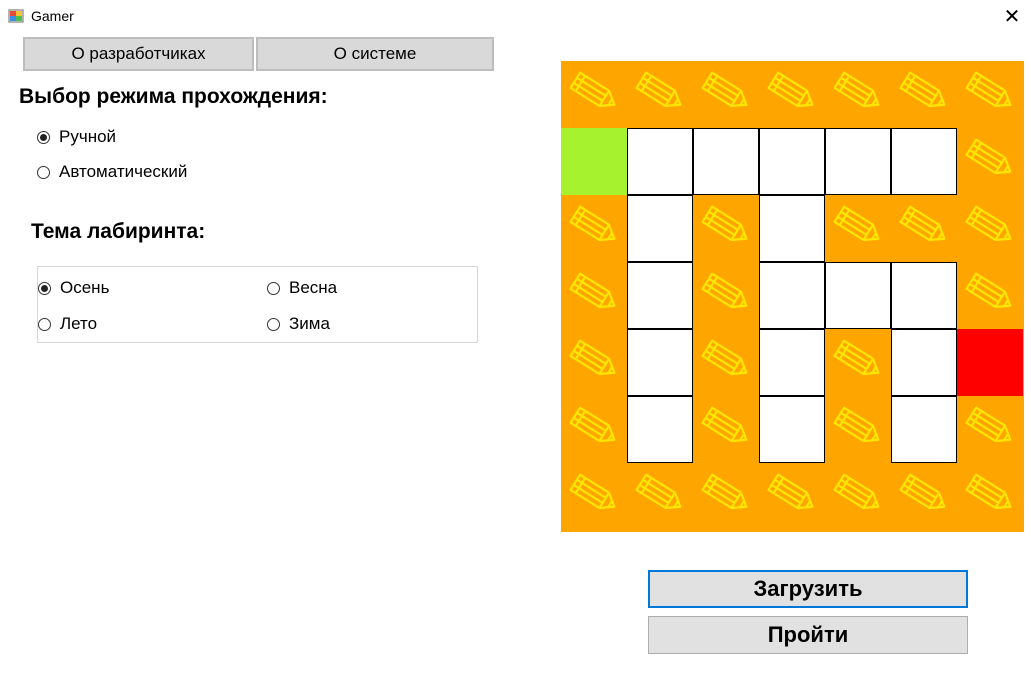 The height and width of the screenshot is (677, 1031). Describe the element at coordinates (375, 54) in the screenshot. I see `about-system-button: О системе` at that location.